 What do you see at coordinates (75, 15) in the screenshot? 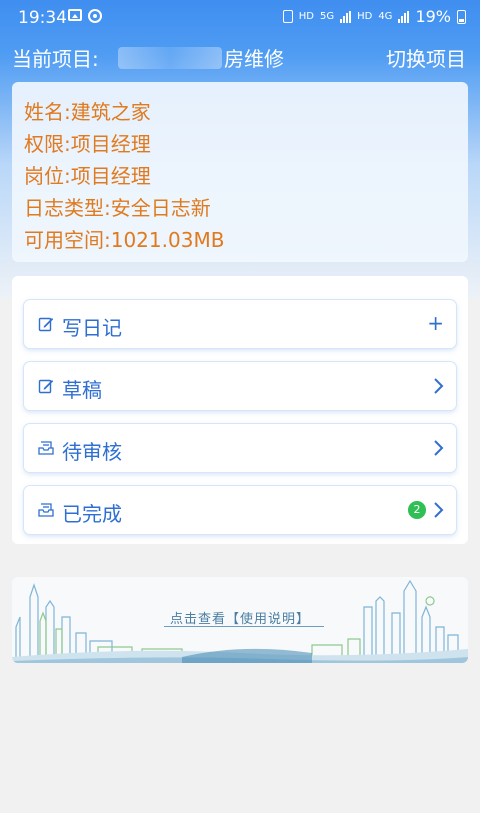
I see `image-notification-icon` at bounding box center [75, 15].